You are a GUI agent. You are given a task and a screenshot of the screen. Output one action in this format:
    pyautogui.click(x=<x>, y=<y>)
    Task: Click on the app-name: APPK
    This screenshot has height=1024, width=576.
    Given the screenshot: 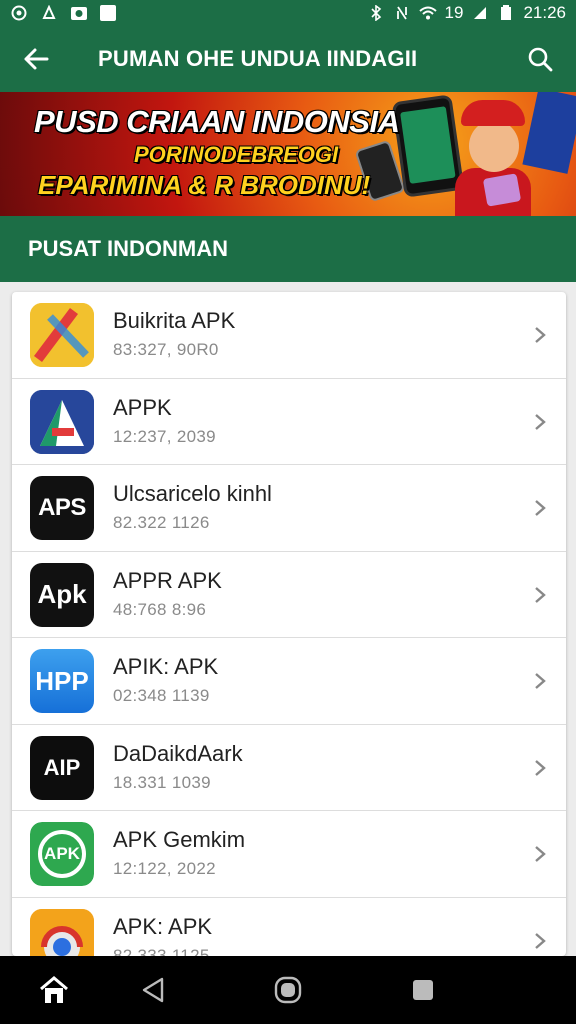 What is the action you would take?
    pyautogui.click(x=142, y=407)
    